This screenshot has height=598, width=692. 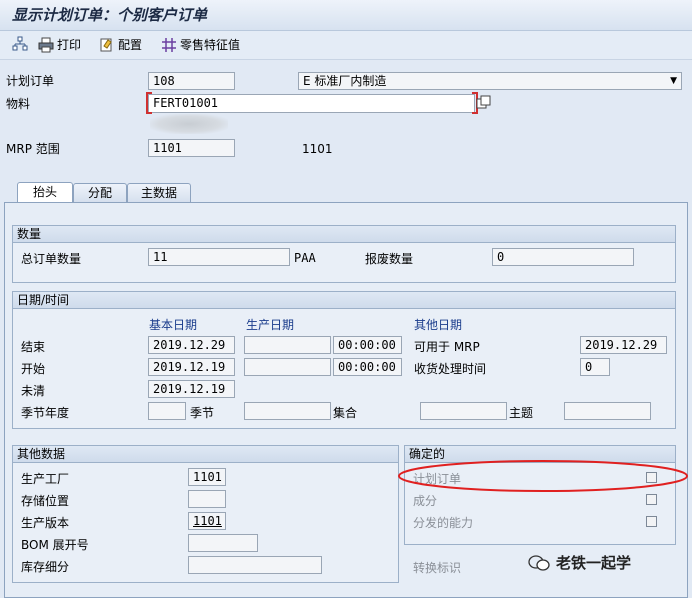 What do you see at coordinates (33, 391) in the screenshot?
I see `open-date-label: 未清` at bounding box center [33, 391].